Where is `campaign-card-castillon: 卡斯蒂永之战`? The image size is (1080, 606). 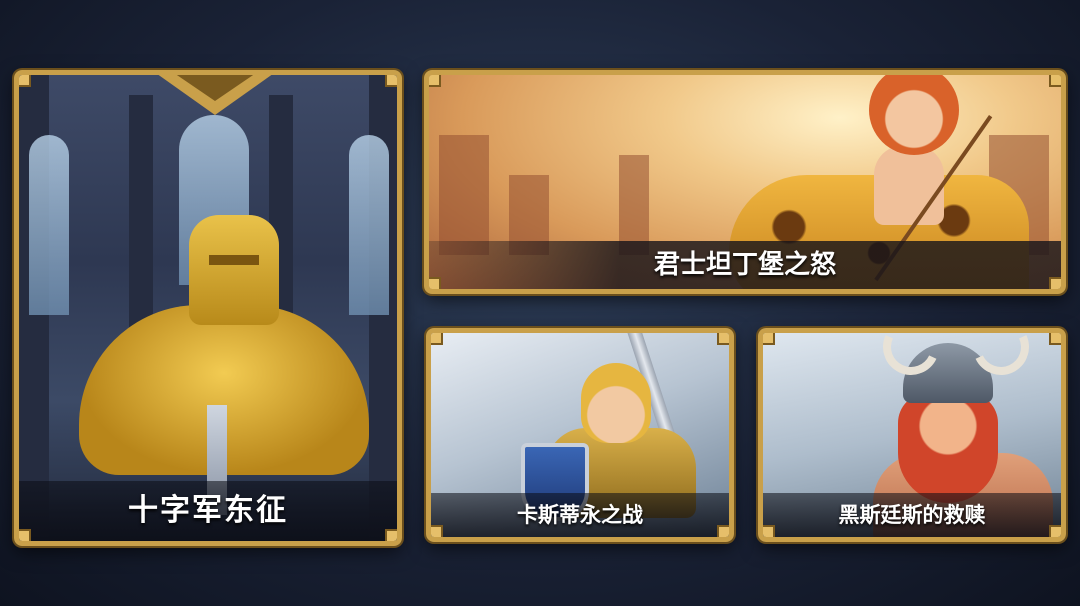 campaign-card-castillon: 卡斯蒂永之战 is located at coordinates (580, 435).